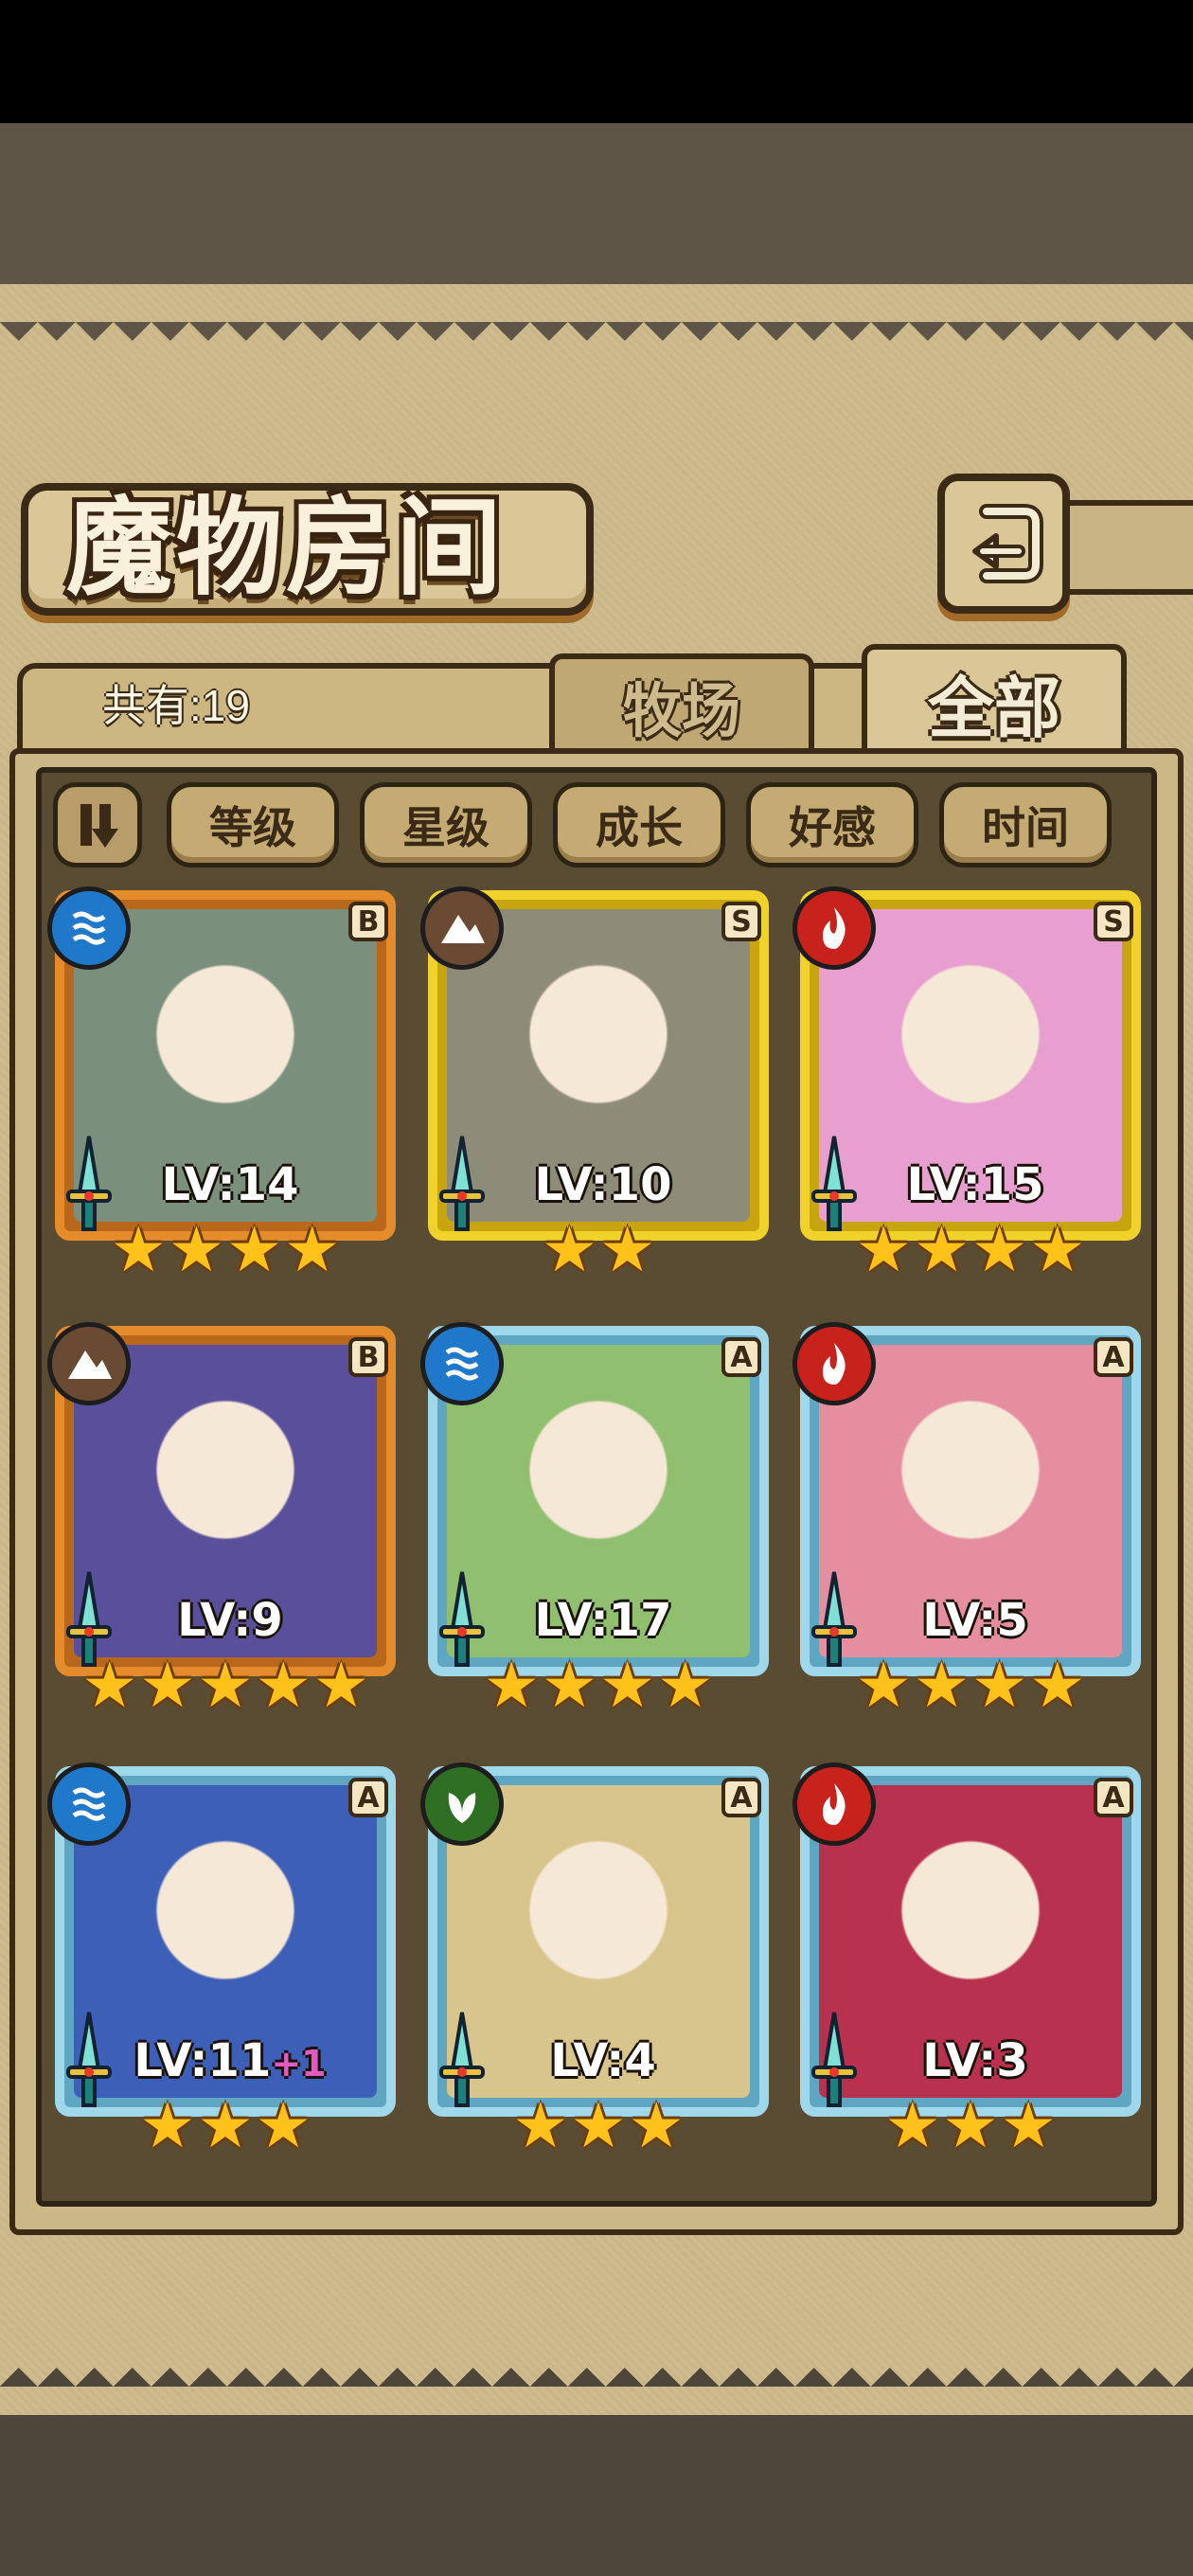 This screenshot has height=2576, width=1193. What do you see at coordinates (221, 1523) in the screenshot?
I see `monster-card: B LV:9 ★ ★ ★ ★ ★` at bounding box center [221, 1523].